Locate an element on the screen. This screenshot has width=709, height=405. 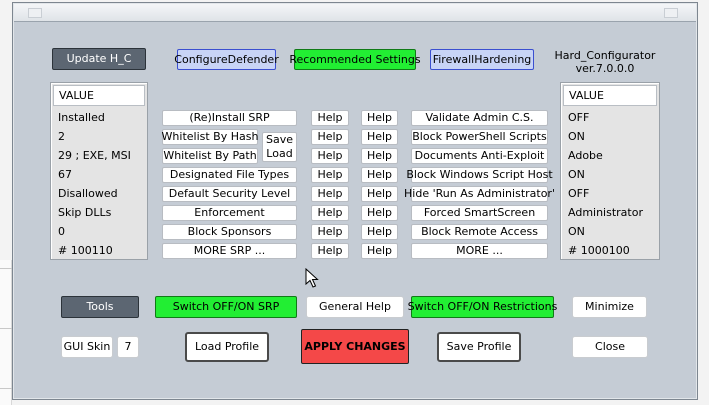
help-button-more: Help is located at coordinates (379, 251).